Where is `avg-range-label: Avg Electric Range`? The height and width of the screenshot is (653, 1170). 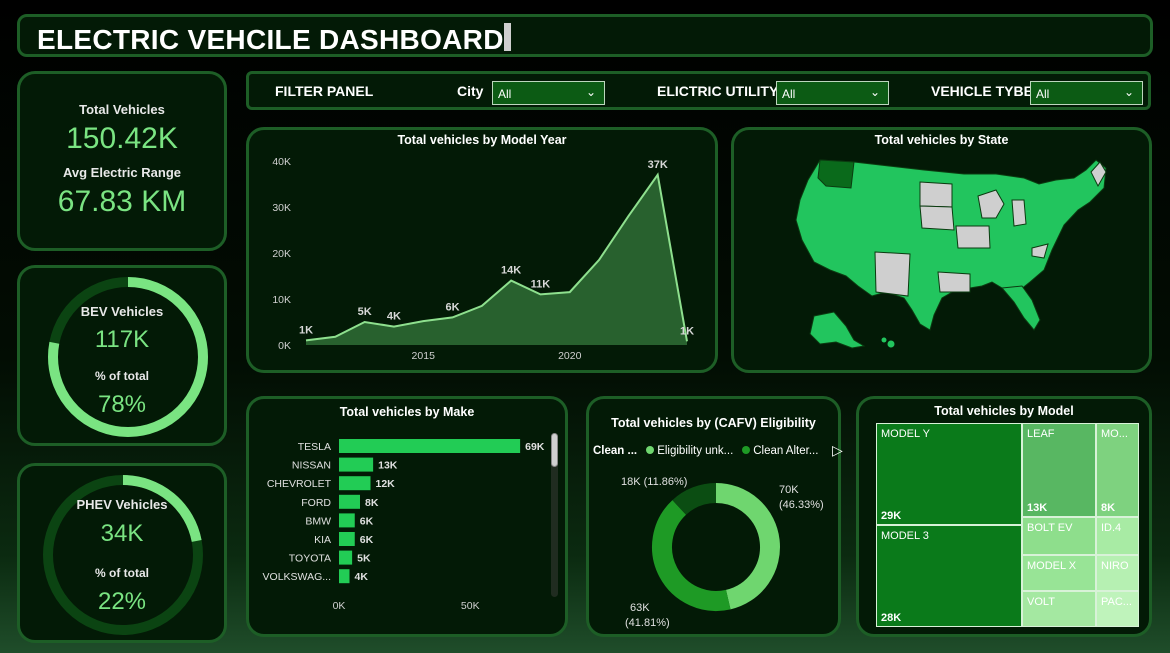
avg-range-label: Avg Electric Range is located at coordinates (121, 172).